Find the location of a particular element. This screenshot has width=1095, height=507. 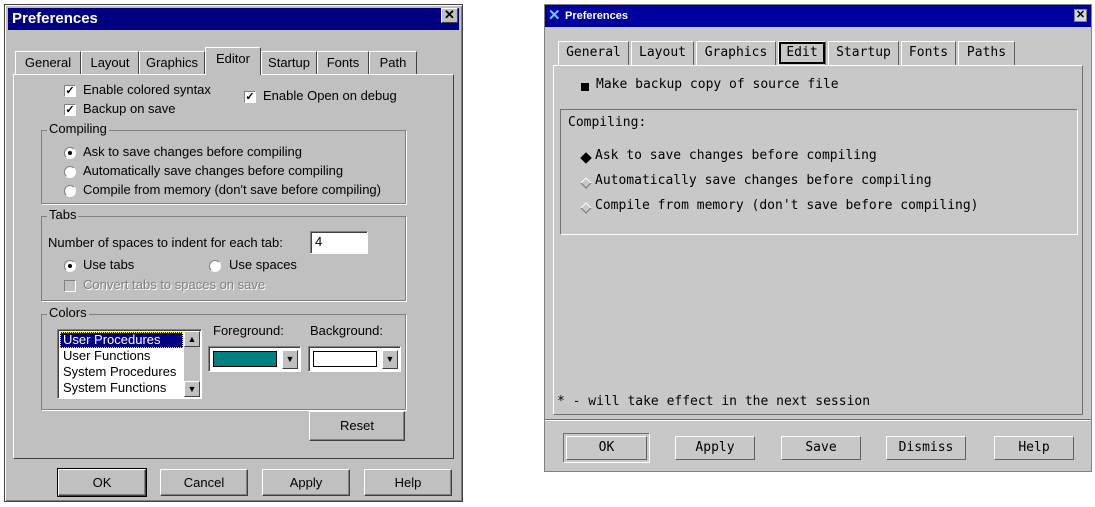

tab-editor: Editor is located at coordinates (233, 61).